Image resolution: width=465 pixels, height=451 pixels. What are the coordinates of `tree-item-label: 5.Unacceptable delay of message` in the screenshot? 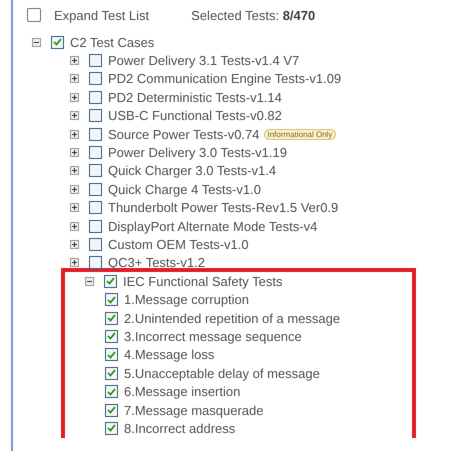 It's located at (222, 373).